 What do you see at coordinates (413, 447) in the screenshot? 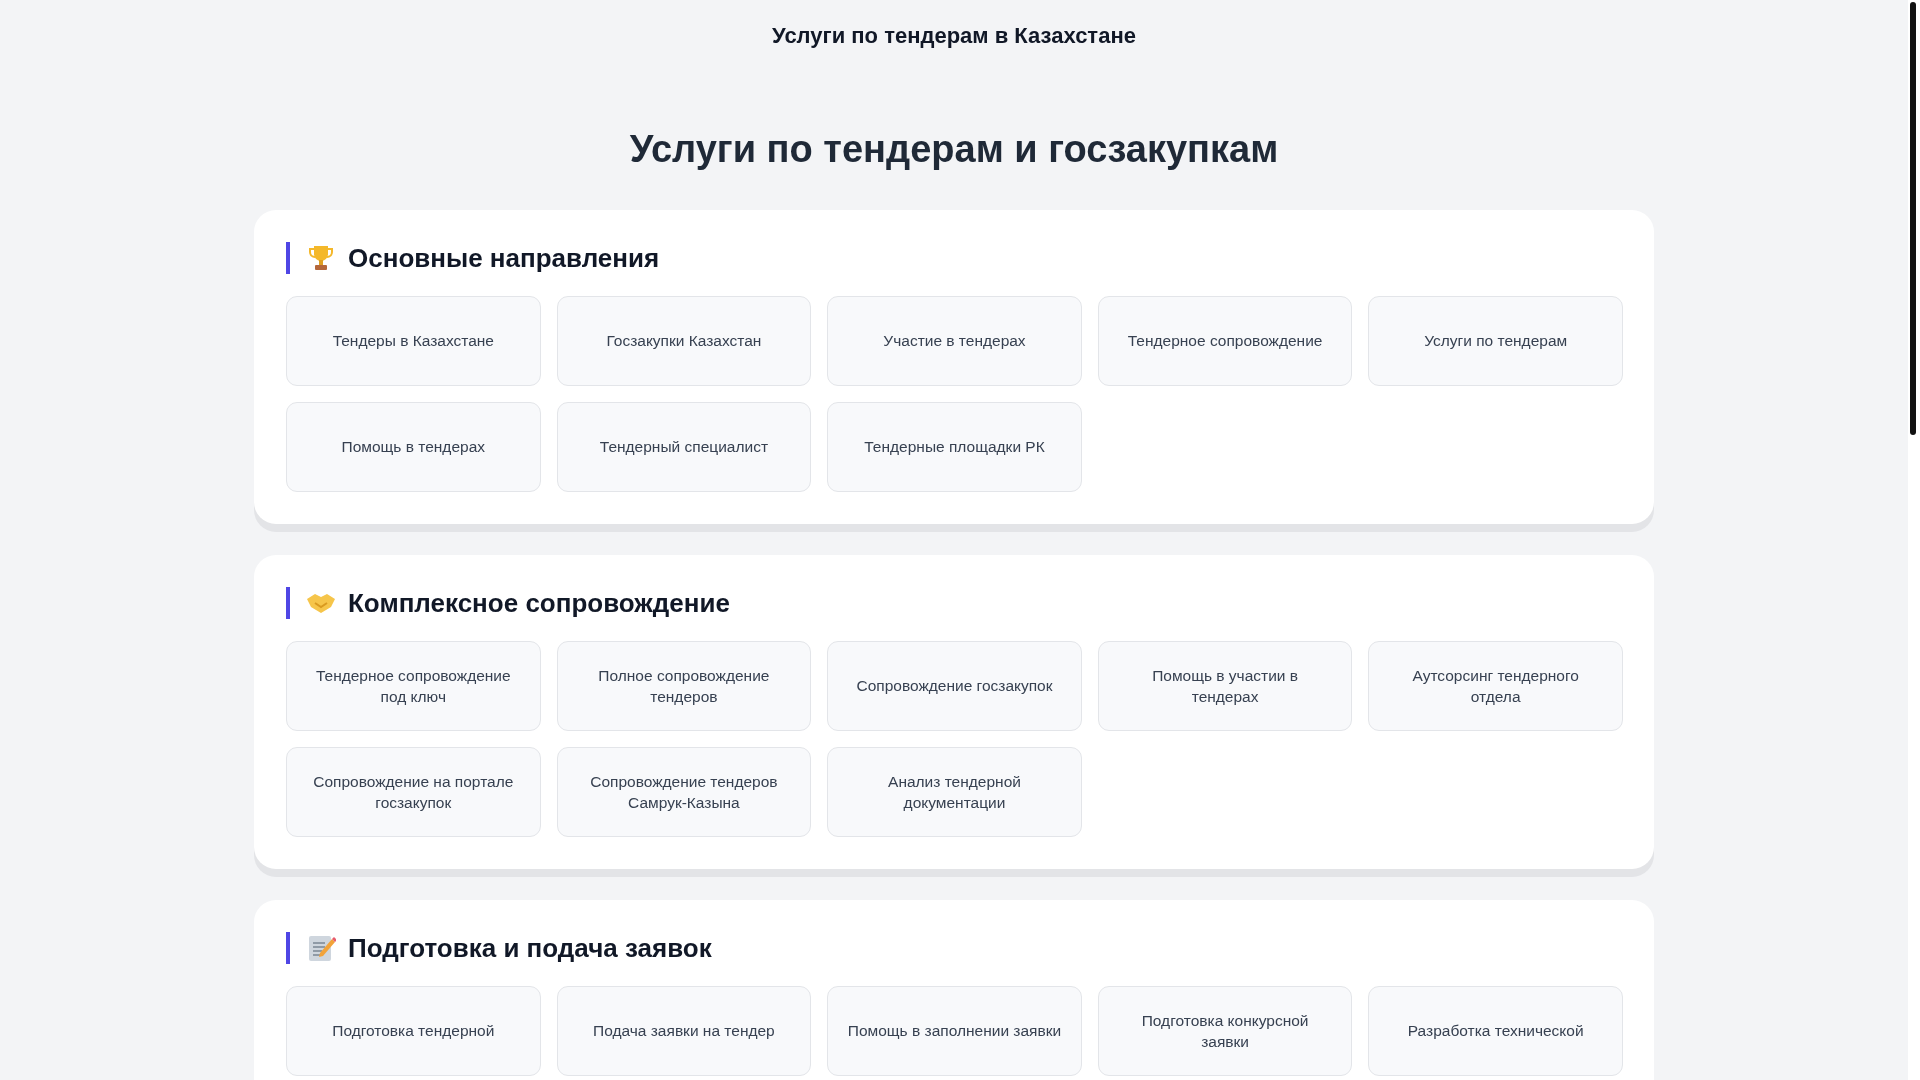
I see `service-link: Помощь в тендерах` at bounding box center [413, 447].